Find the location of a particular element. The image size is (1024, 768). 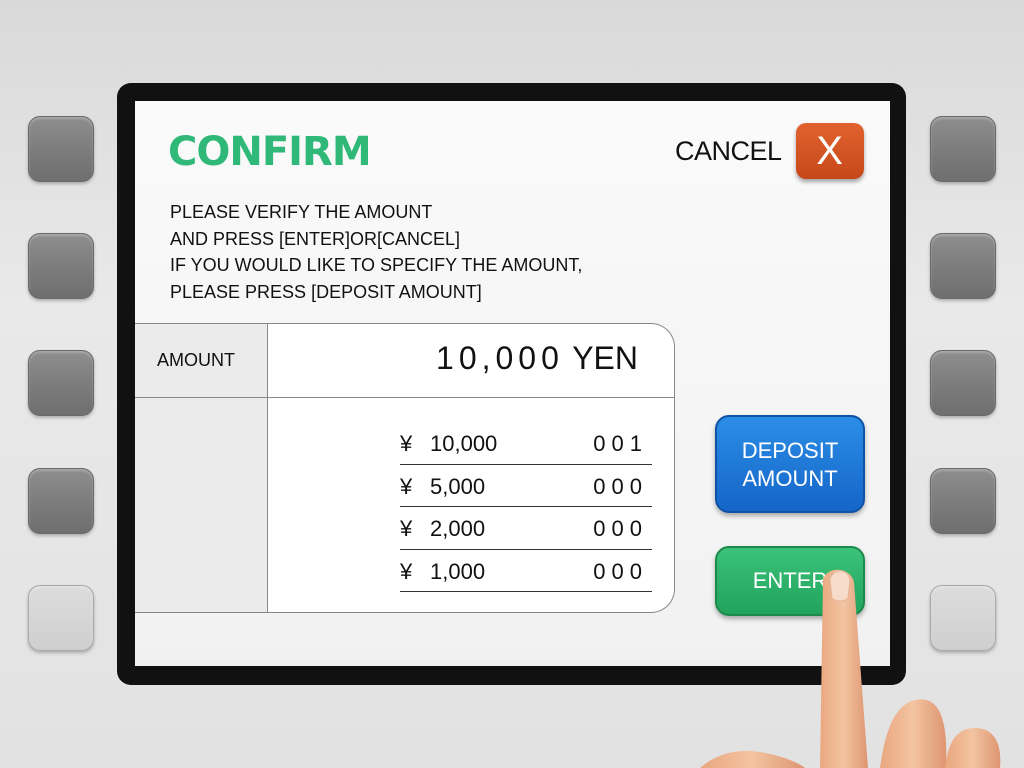

enter-label: ENTER is located at coordinates (790, 580).